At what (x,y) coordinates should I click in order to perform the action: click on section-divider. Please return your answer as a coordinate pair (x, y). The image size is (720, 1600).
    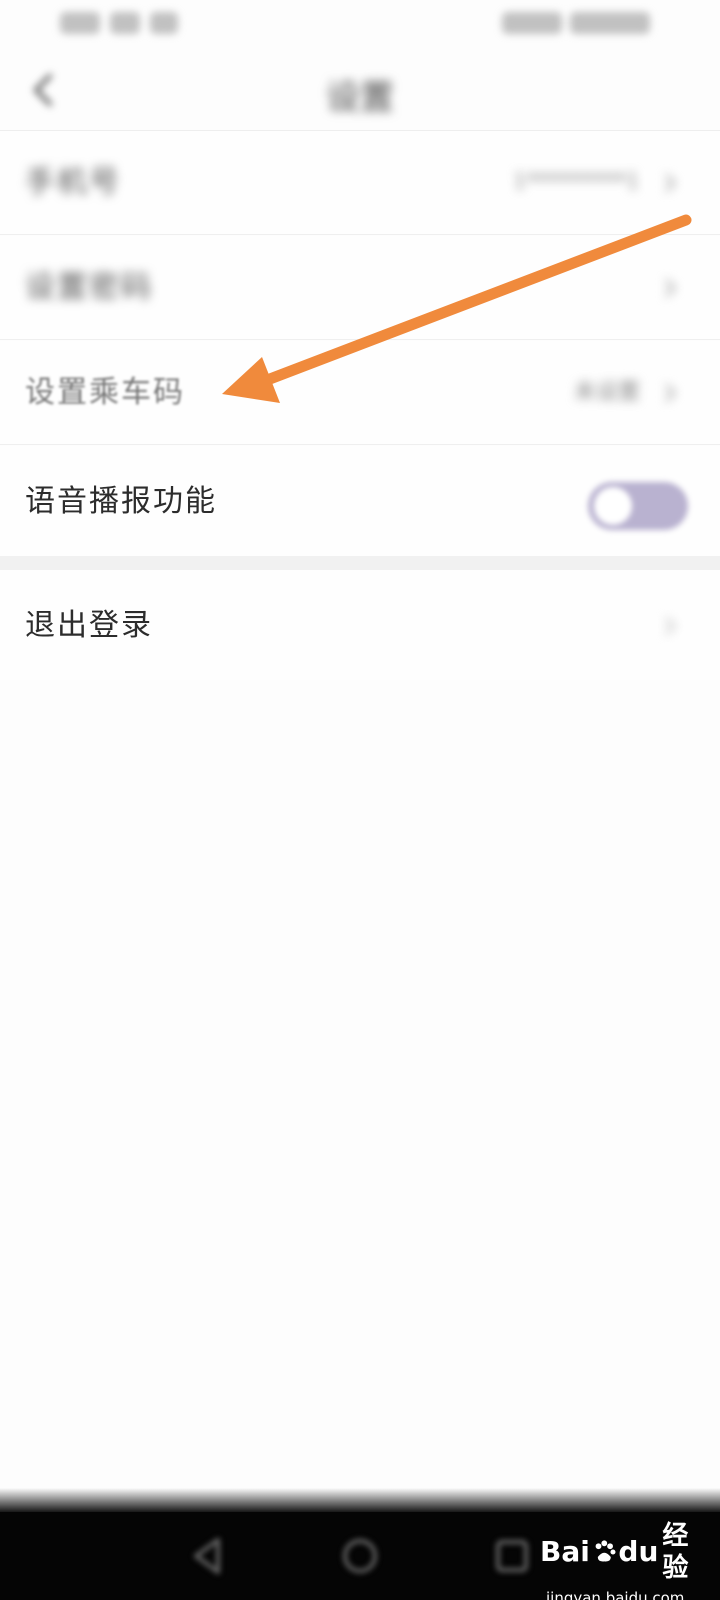
    Looking at the image, I should click on (360, 563).